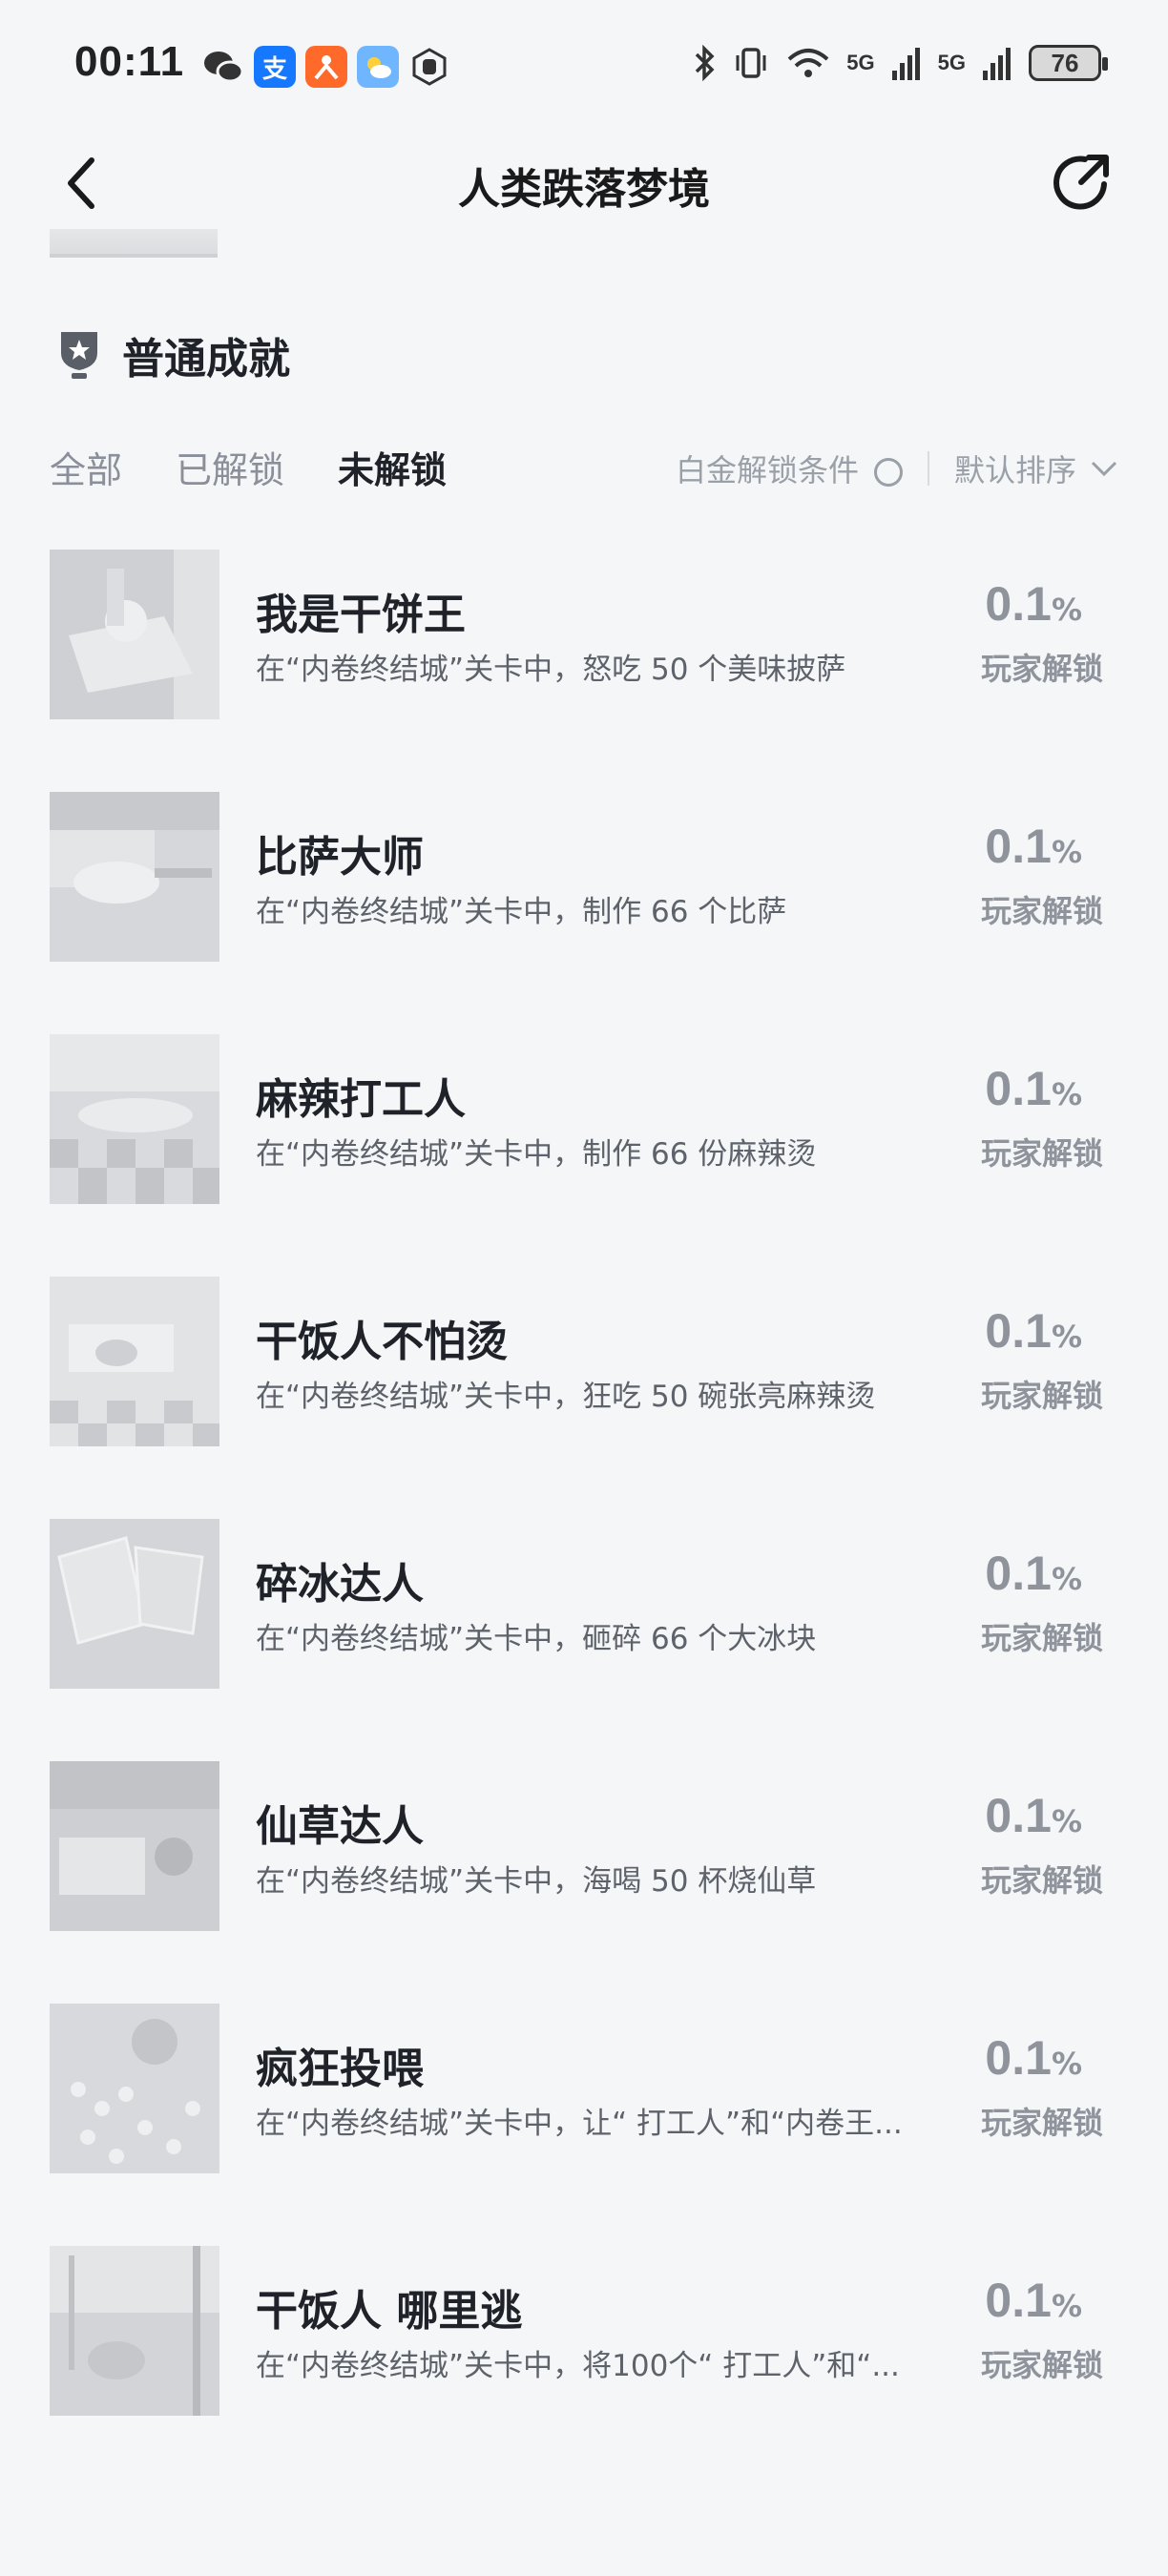 The width and height of the screenshot is (1168, 2576). I want to click on signal-bars-icon, so click(905, 64).